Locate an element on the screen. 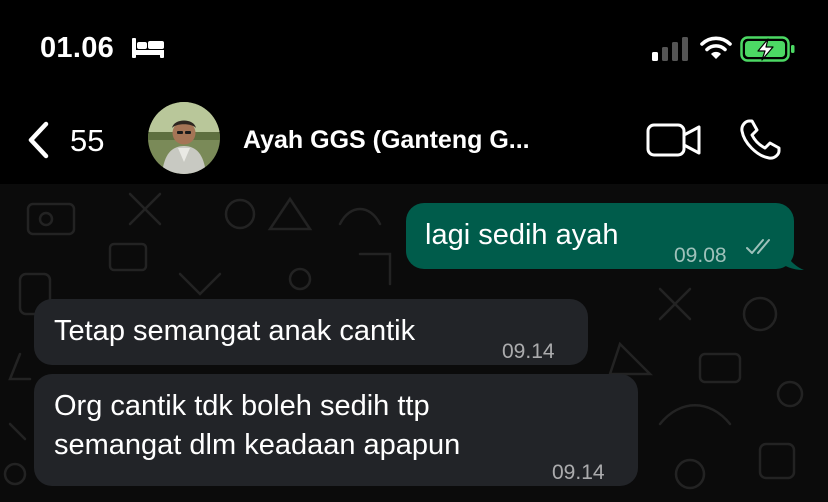  battery-charging-icon is located at coordinates (767, 49).